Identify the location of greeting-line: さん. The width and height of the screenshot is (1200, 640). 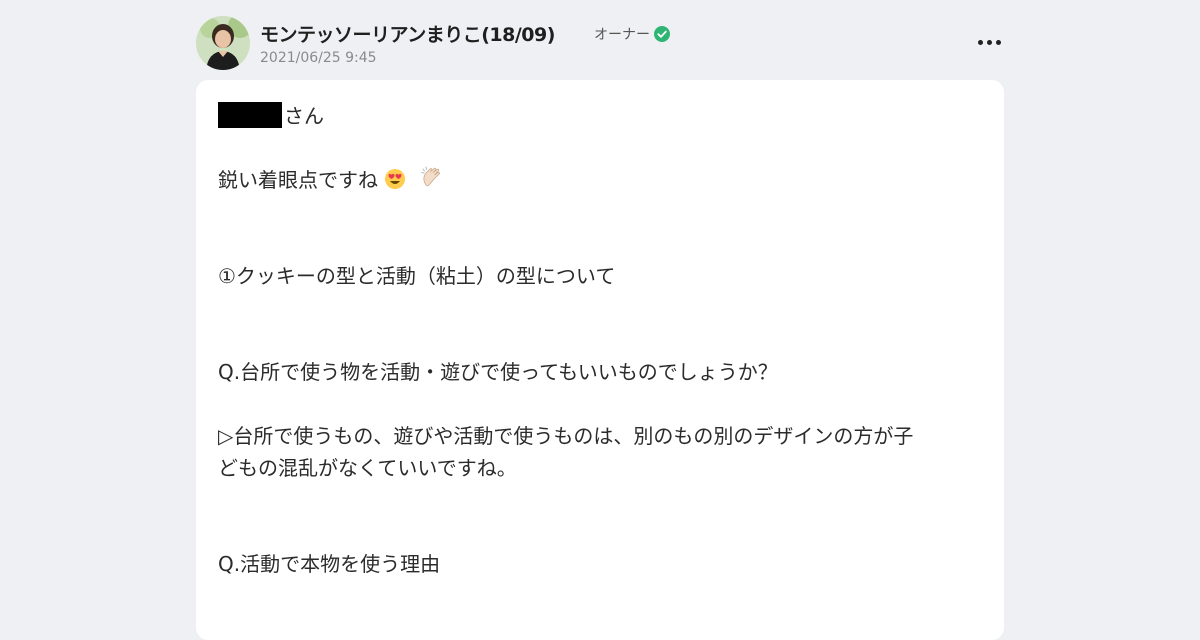
(271, 116).